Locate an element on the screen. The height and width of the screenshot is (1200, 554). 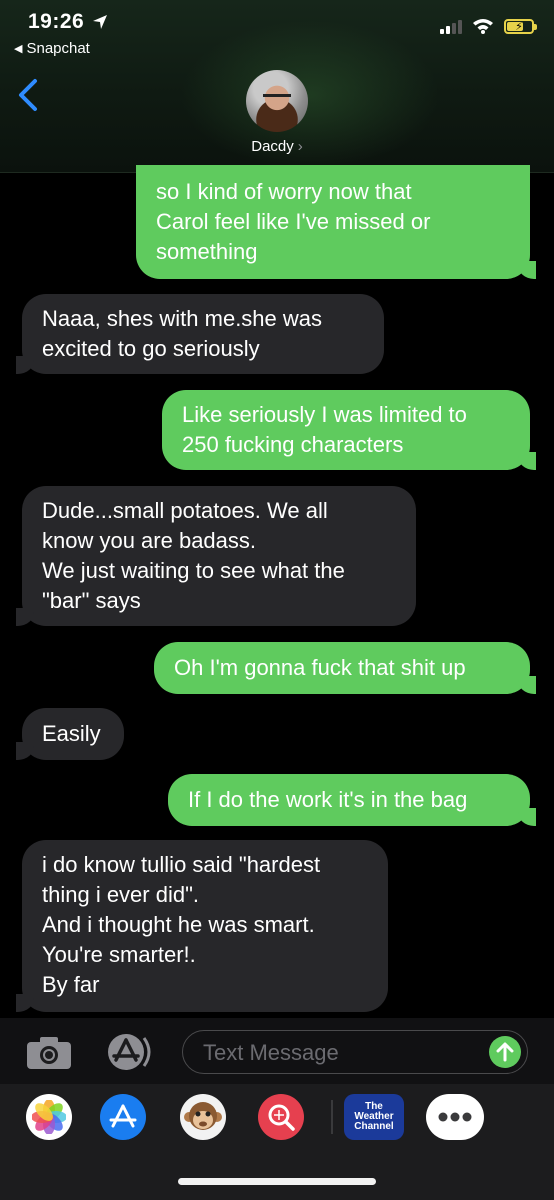
web-search-icon is located at coordinates (281, 1117).